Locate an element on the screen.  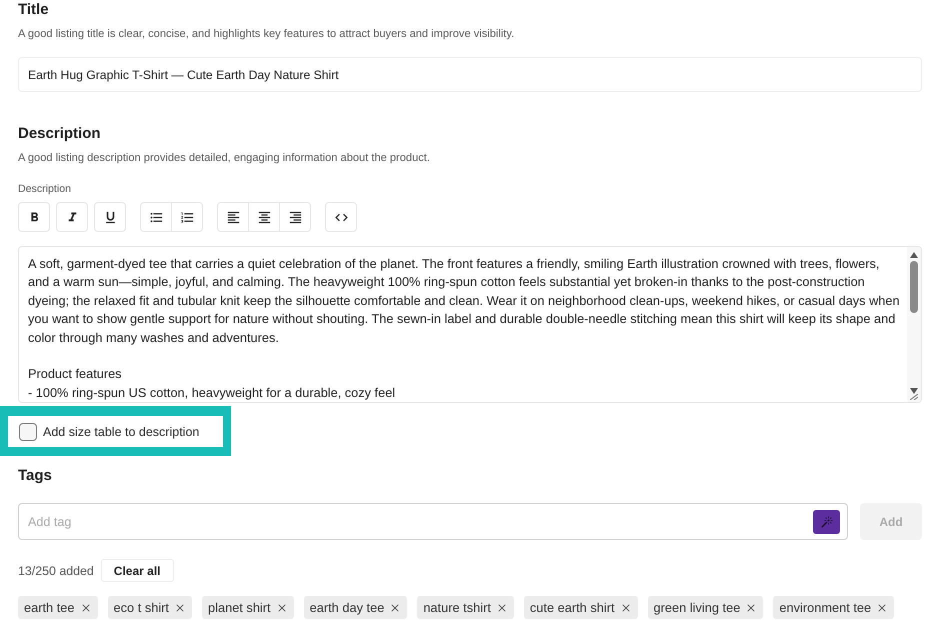
tag-label: earth tee is located at coordinates (49, 607).